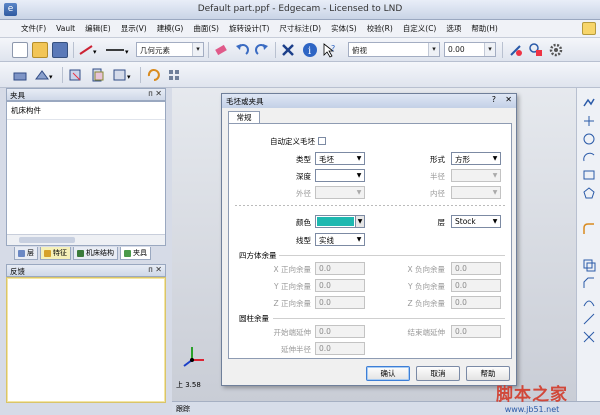  What do you see at coordinates (453, 28) in the screenshot?
I see `menu-options: 选项` at bounding box center [453, 28].